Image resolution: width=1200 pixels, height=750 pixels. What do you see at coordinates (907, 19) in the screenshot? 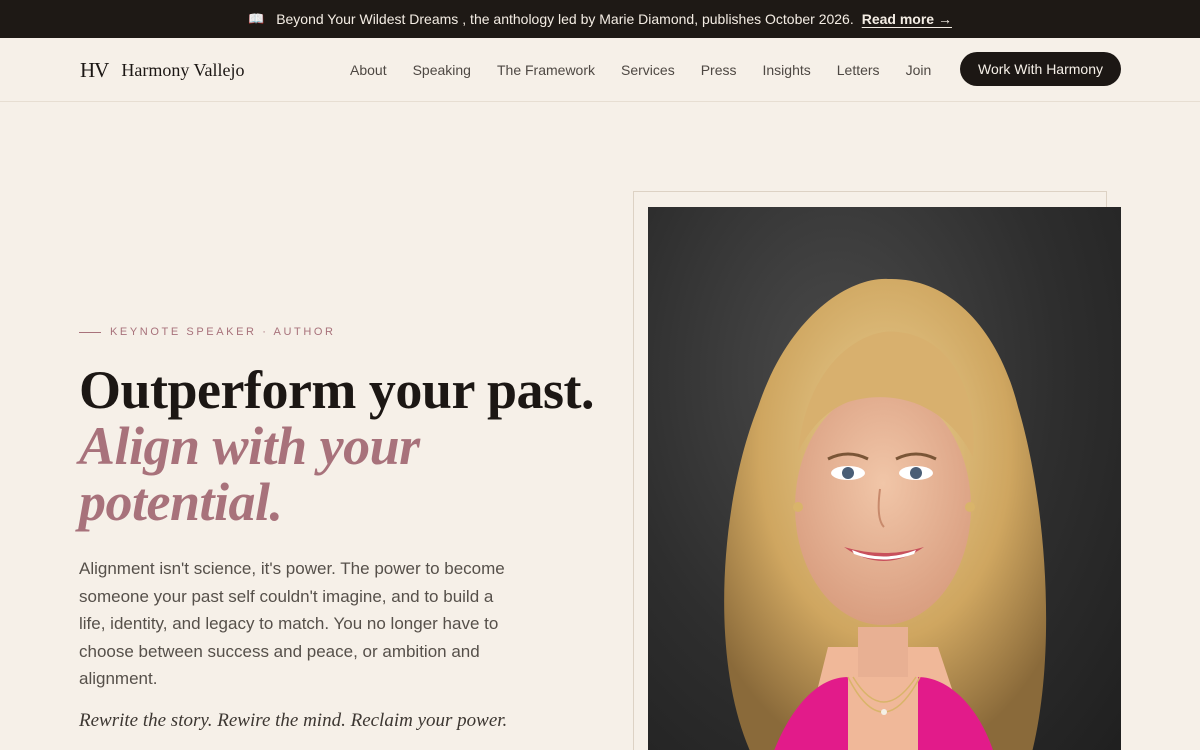
I see `read-more-link: Read more →` at bounding box center [907, 19].